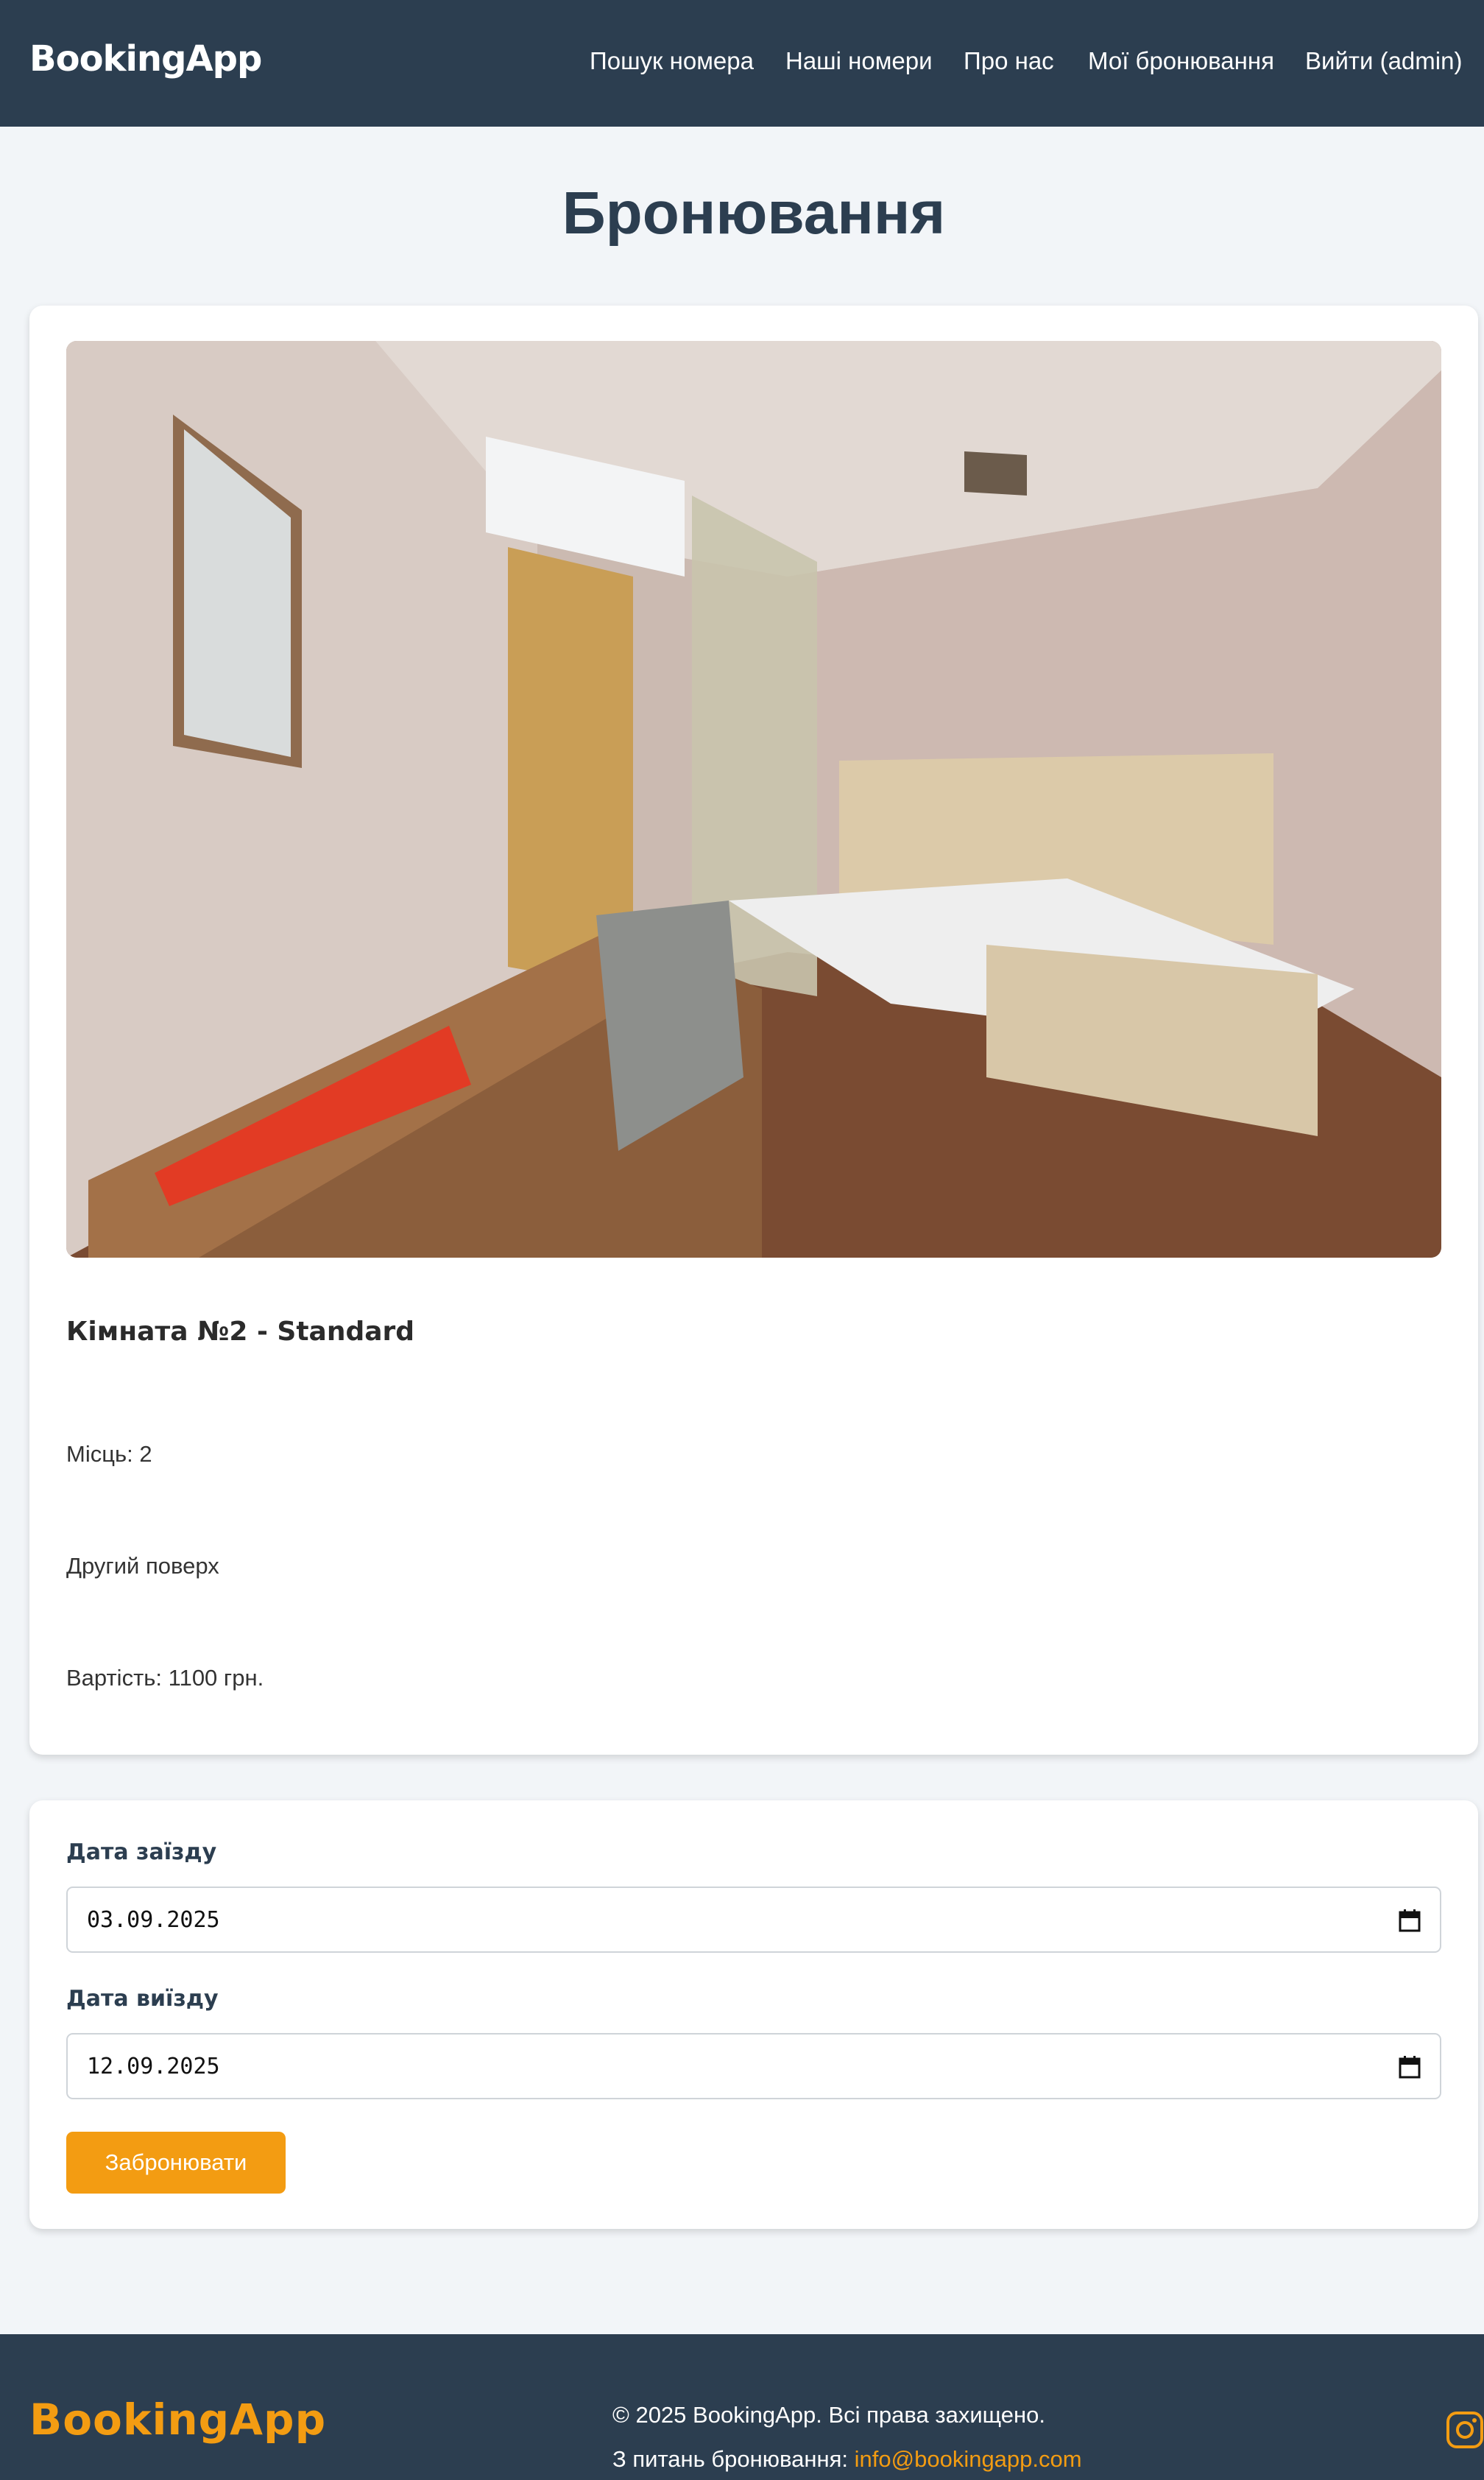  I want to click on nav-our-rooms: Наші номери, so click(859, 64).